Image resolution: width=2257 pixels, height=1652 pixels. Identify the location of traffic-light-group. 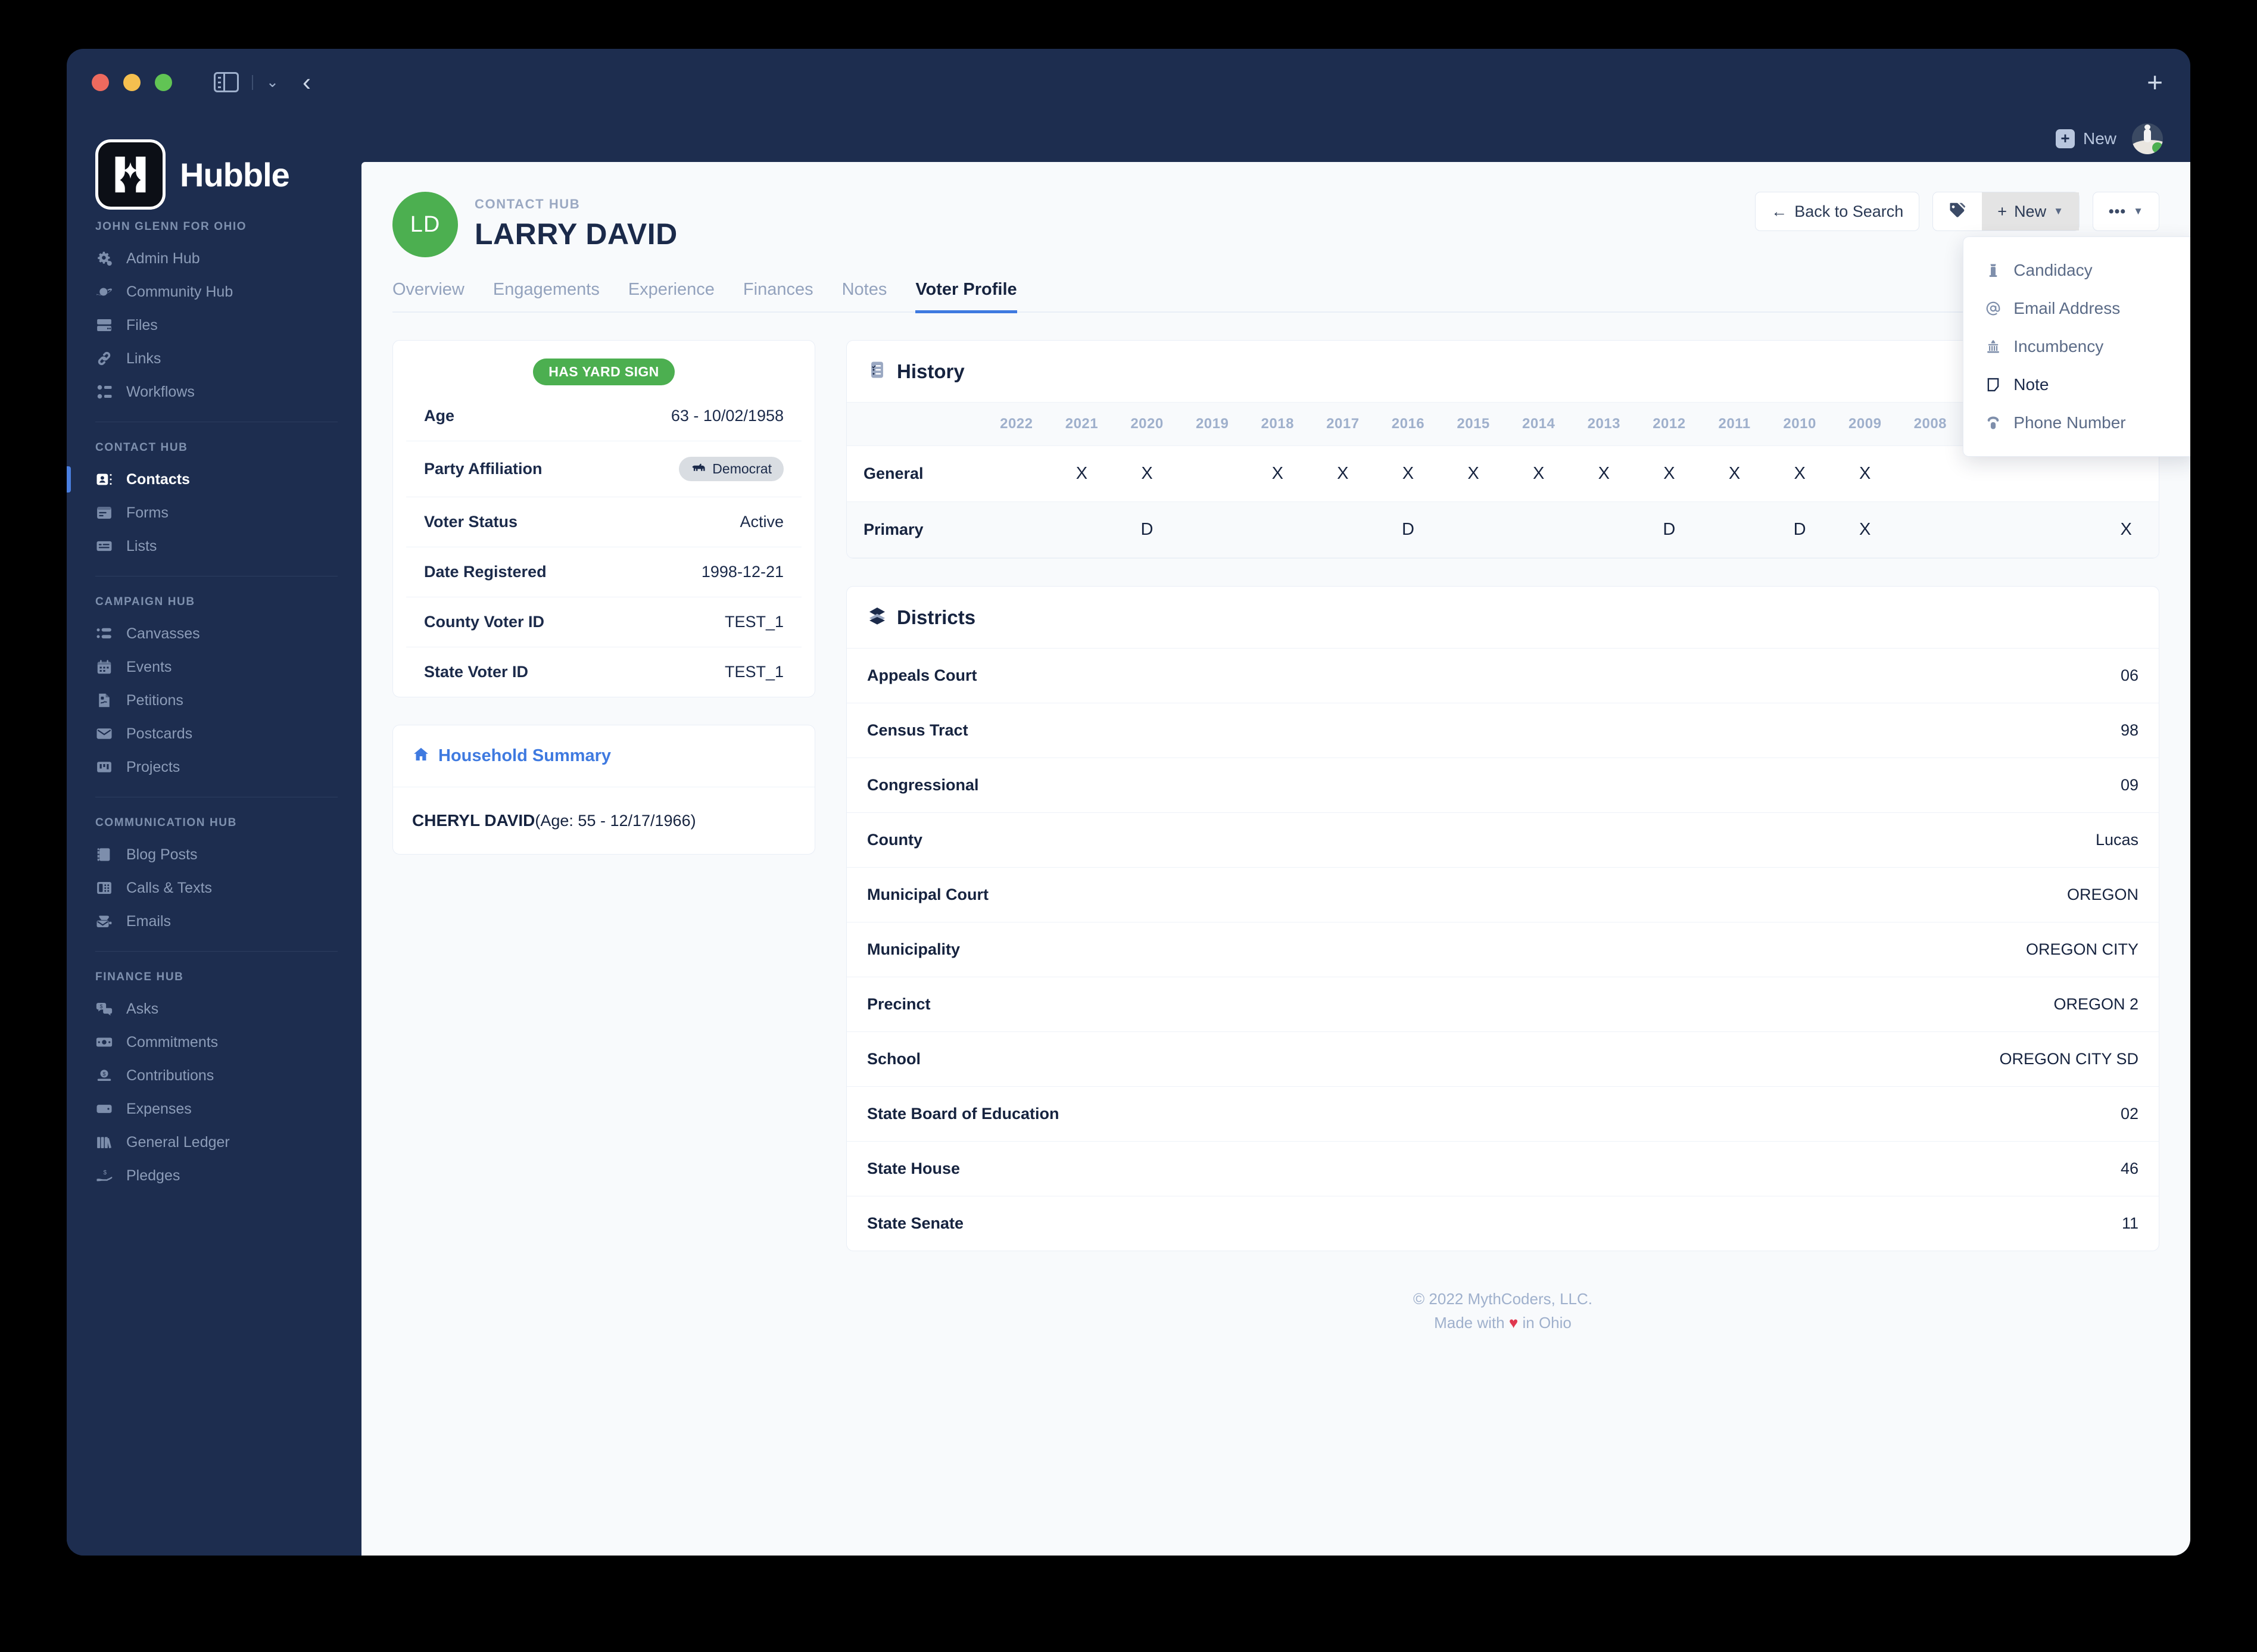
(132, 82).